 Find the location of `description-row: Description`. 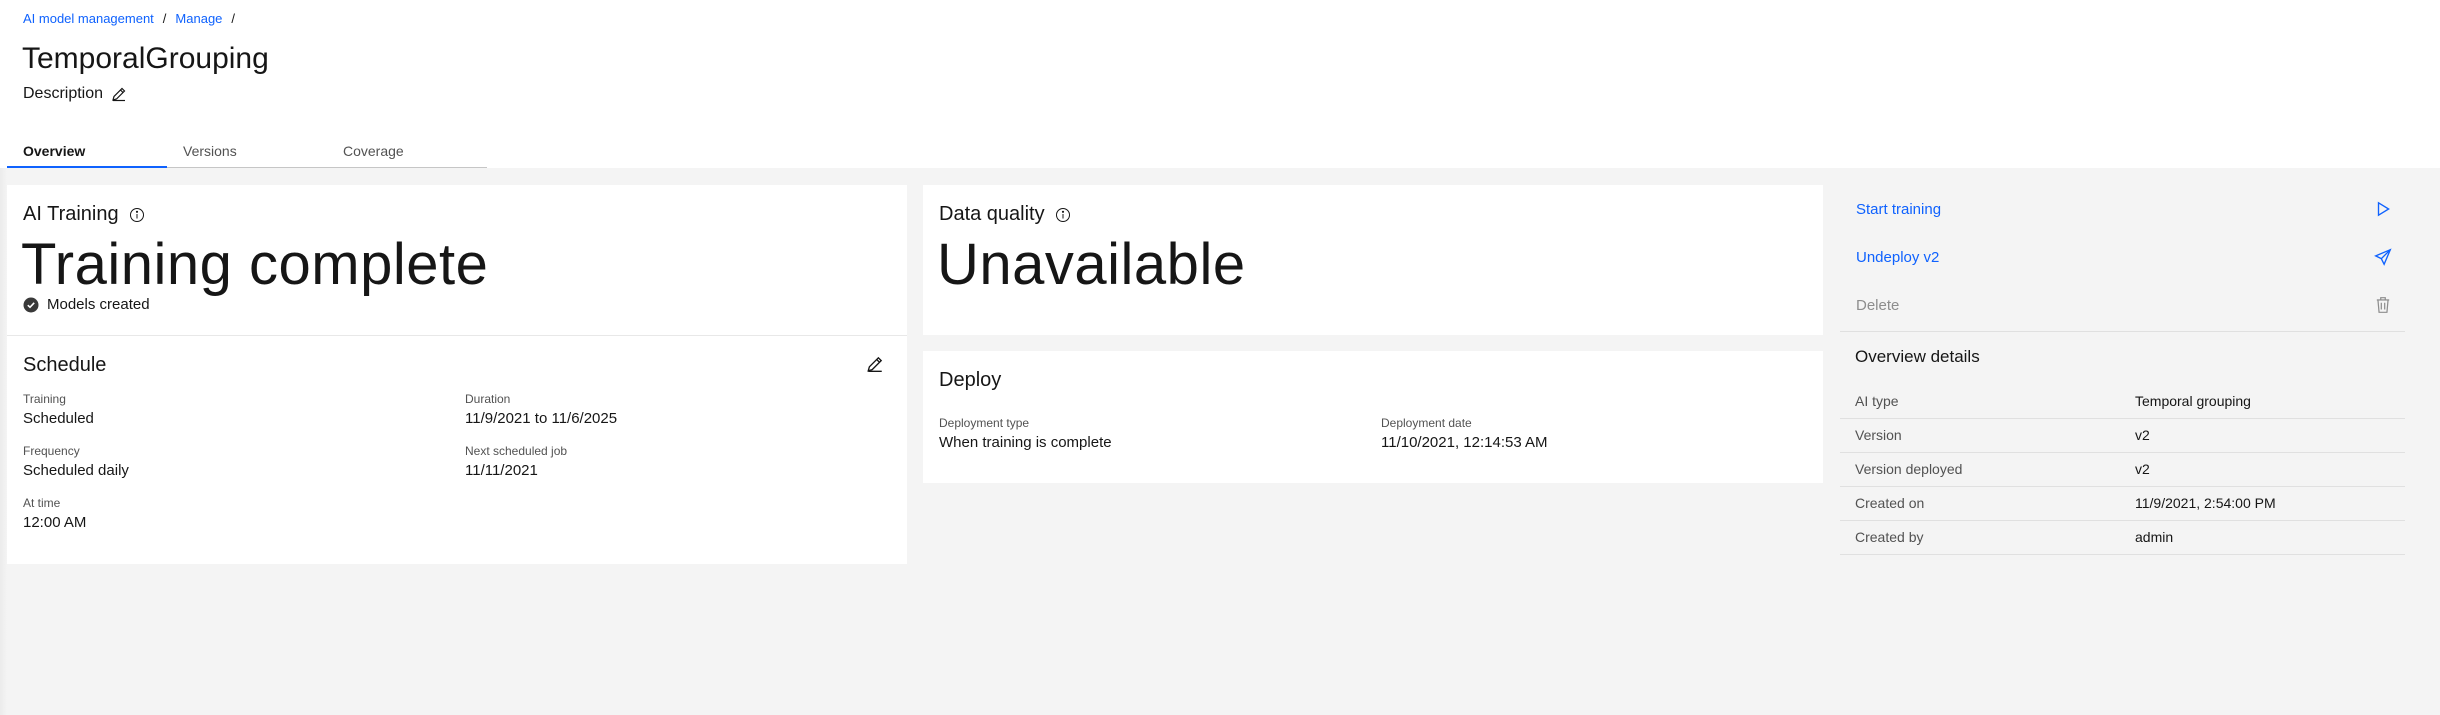

description-row: Description is located at coordinates (75, 94).